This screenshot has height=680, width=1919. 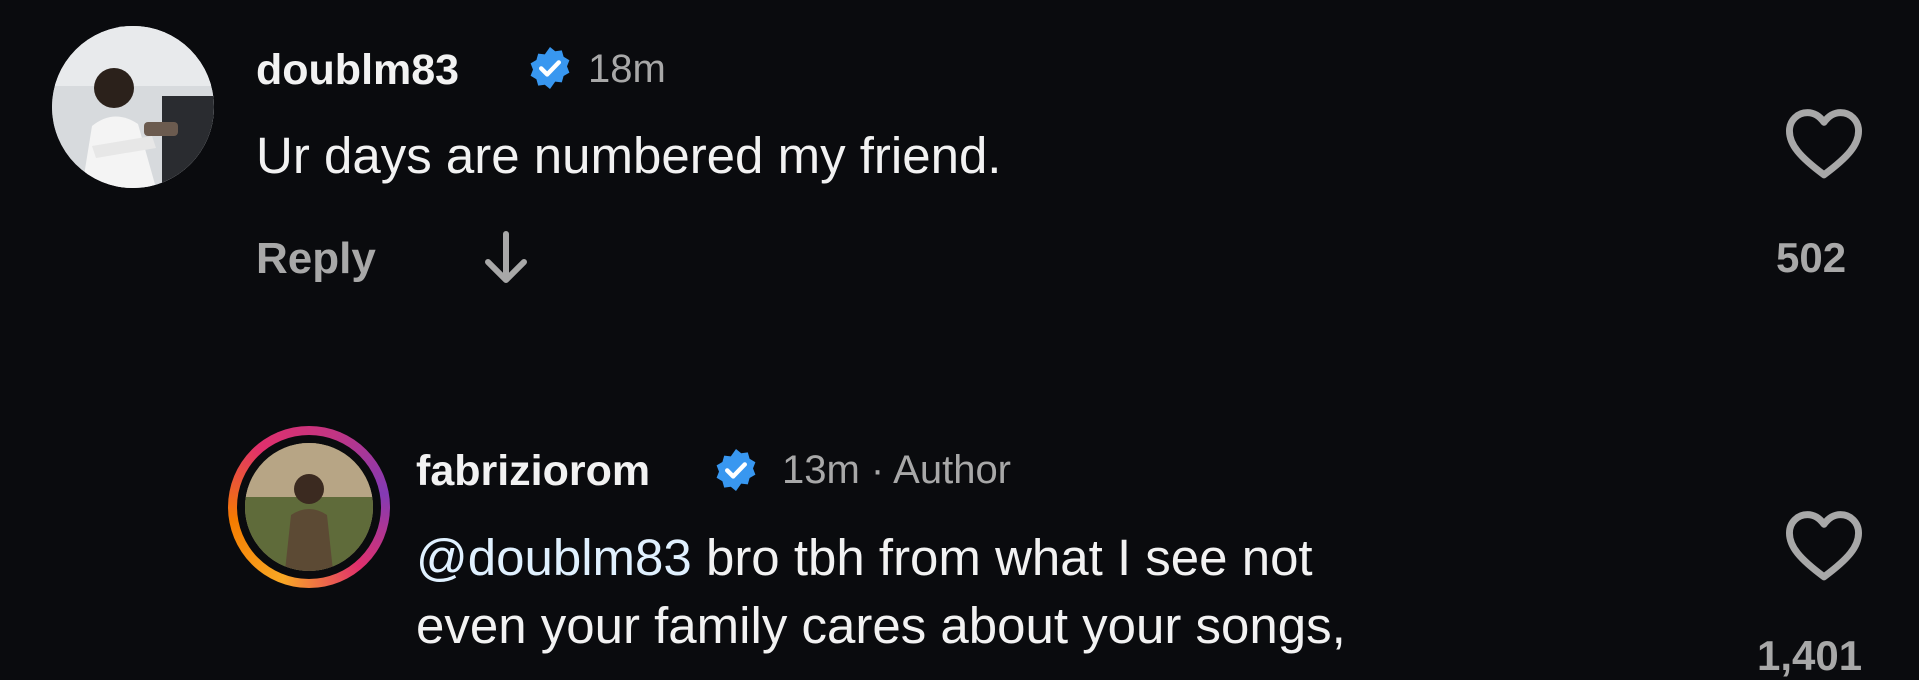 What do you see at coordinates (1811, 257) in the screenshot?
I see `like-count: 502` at bounding box center [1811, 257].